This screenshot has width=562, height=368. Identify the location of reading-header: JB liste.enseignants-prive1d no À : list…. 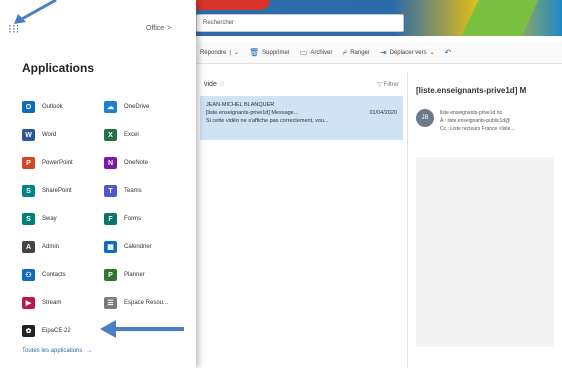
(485, 121).